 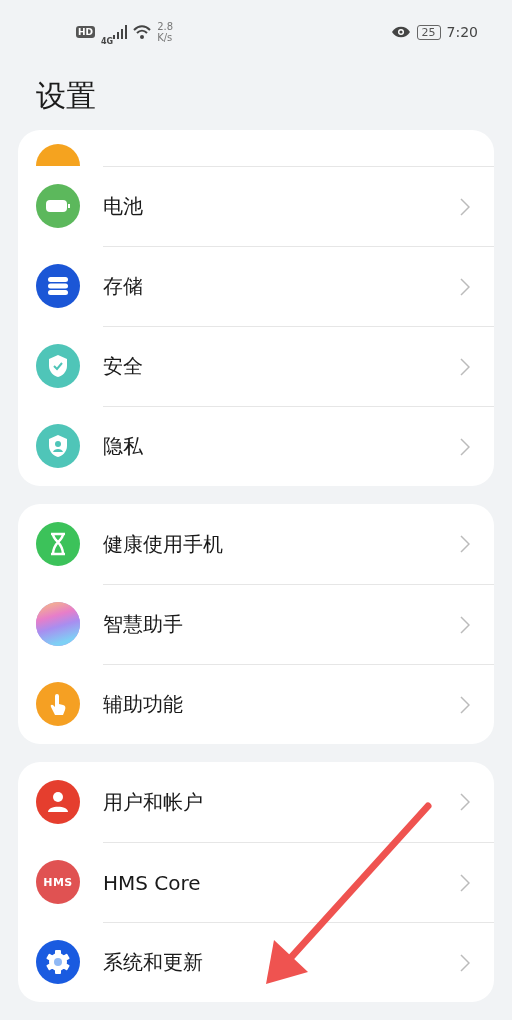 I want to click on settings-item: 存储, so click(x=256, y=286).